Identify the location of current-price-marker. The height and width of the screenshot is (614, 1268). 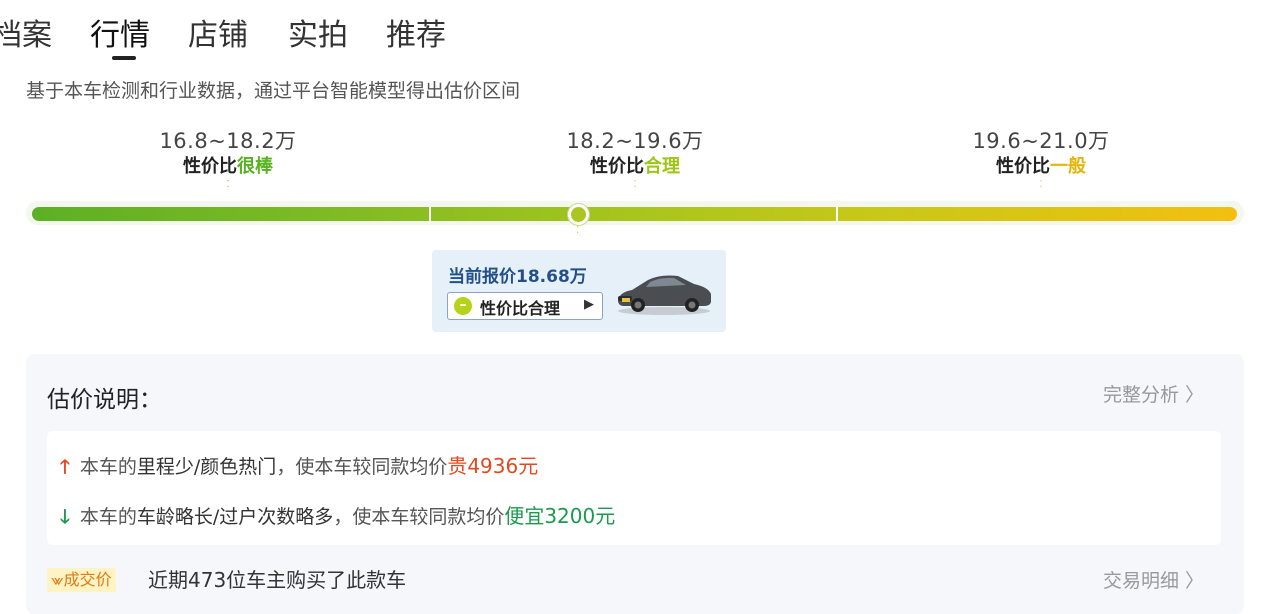
(578, 214).